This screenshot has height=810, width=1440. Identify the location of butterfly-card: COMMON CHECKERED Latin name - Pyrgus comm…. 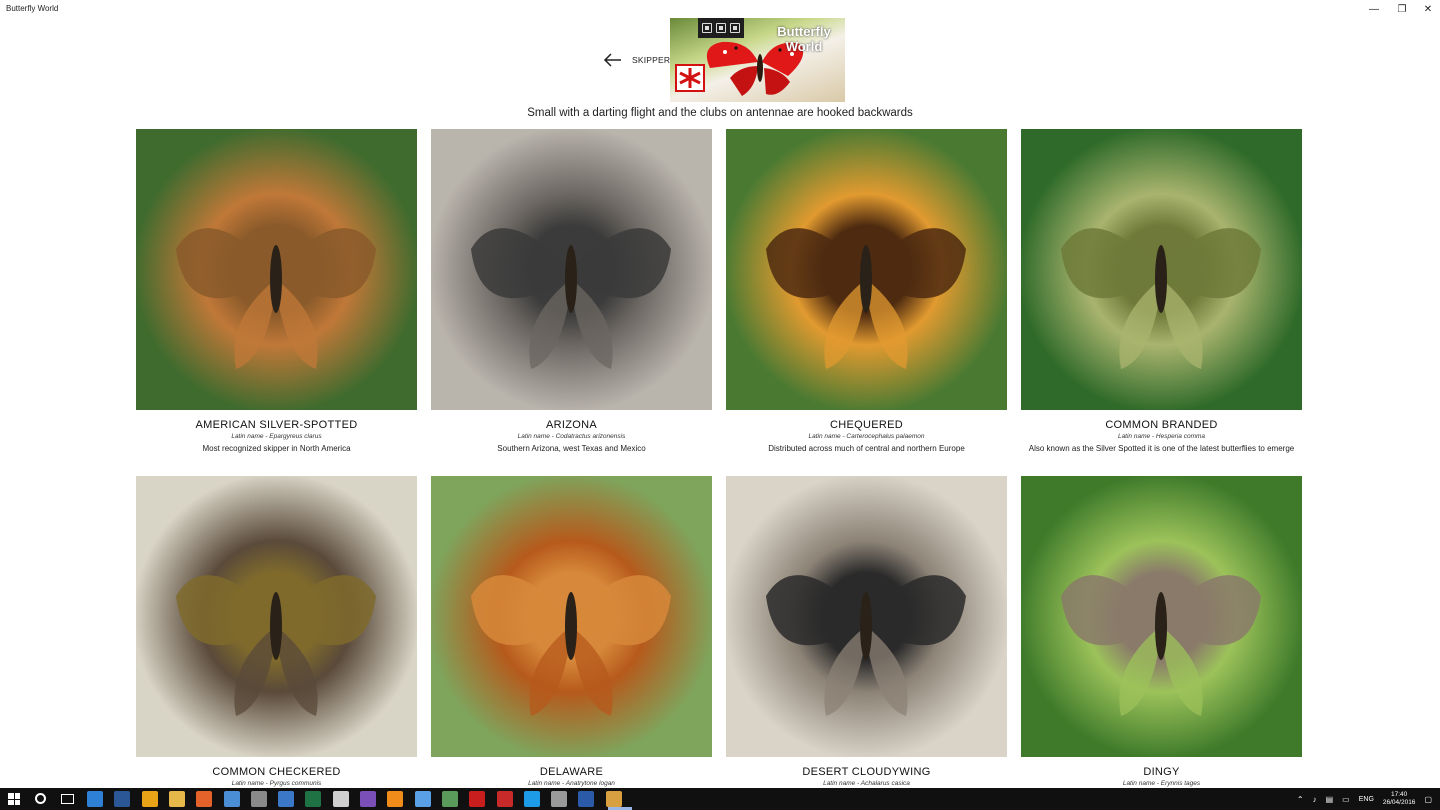
(276, 631).